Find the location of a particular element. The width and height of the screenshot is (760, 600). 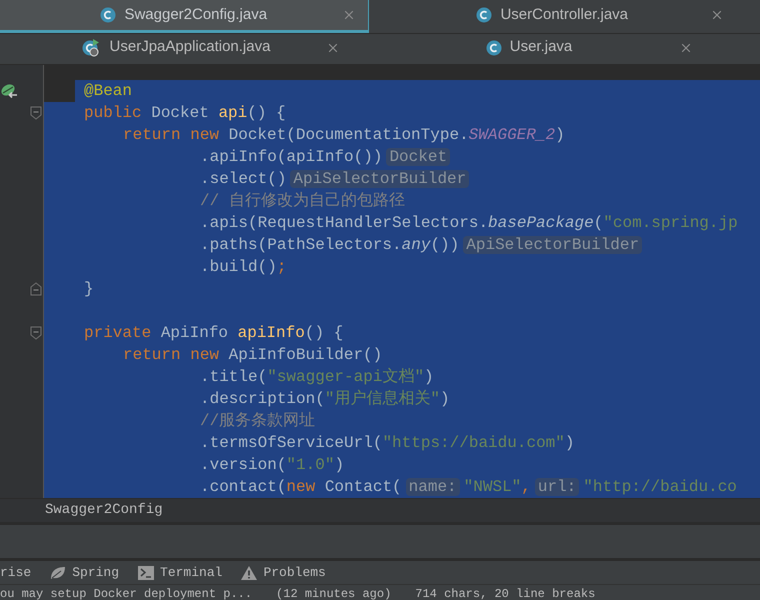

code-token: "swagger-api文档" is located at coordinates (345, 377).